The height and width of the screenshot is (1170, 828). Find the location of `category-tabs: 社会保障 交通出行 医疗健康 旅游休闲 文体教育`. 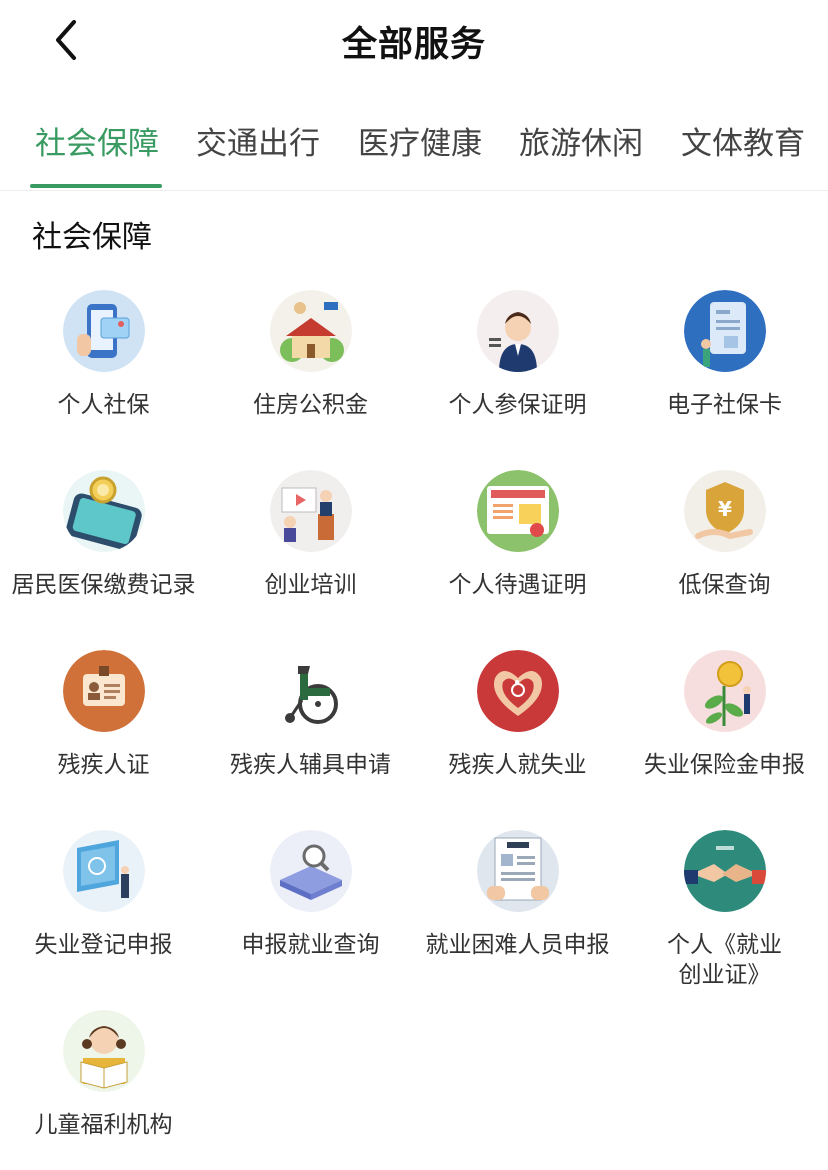

category-tabs: 社会保障 交通出行 医疗健康 旅游休闲 文体教育 is located at coordinates (414, 145).